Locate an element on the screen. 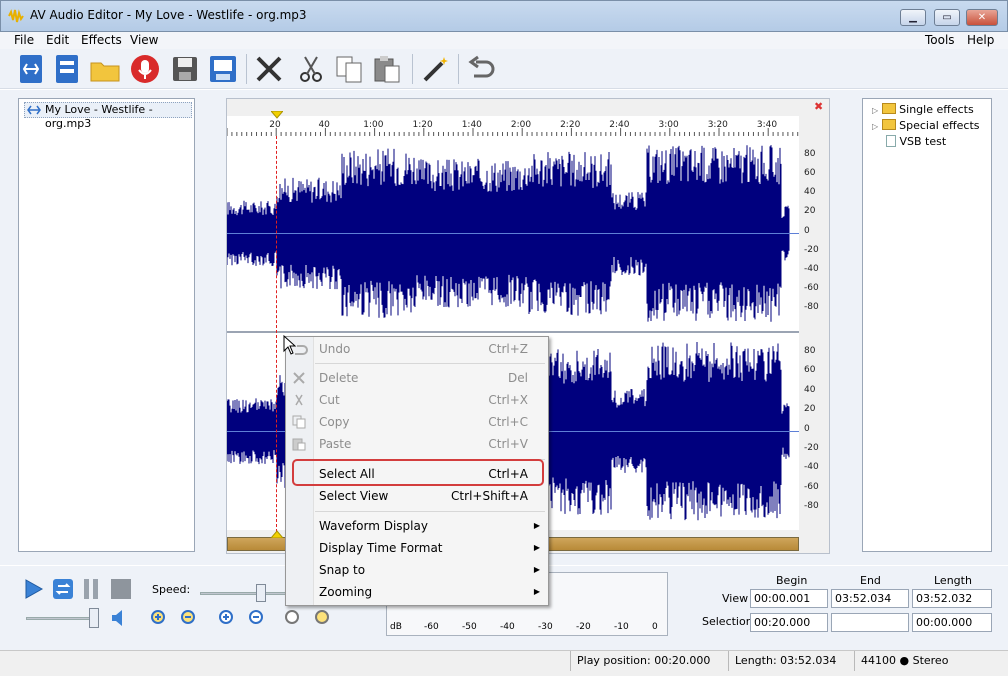 This screenshot has height=676, width=1008. effects-item-single: ▷ Single effects is located at coordinates (923, 109).